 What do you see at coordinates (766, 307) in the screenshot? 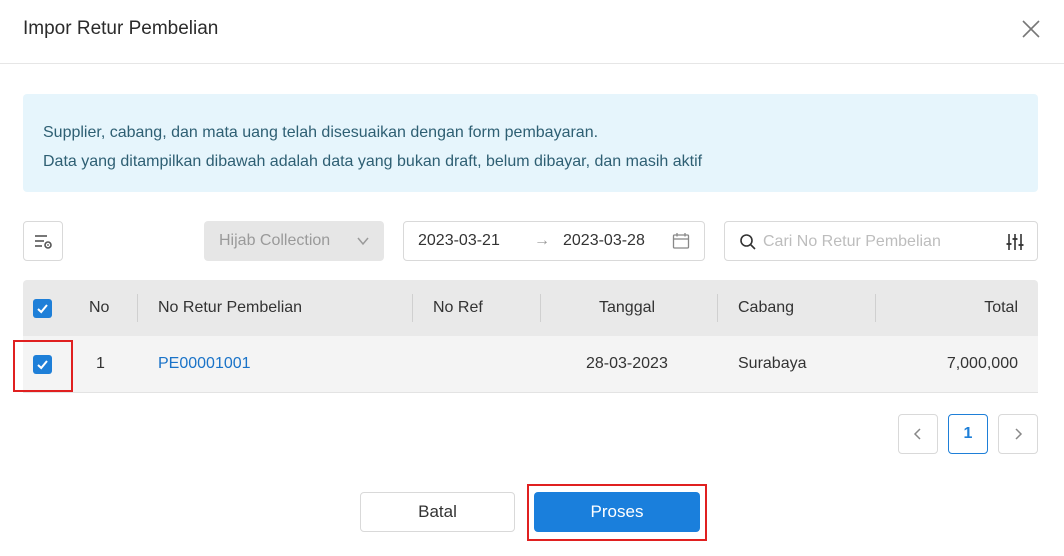
I see `header-cabang: Cabang` at bounding box center [766, 307].